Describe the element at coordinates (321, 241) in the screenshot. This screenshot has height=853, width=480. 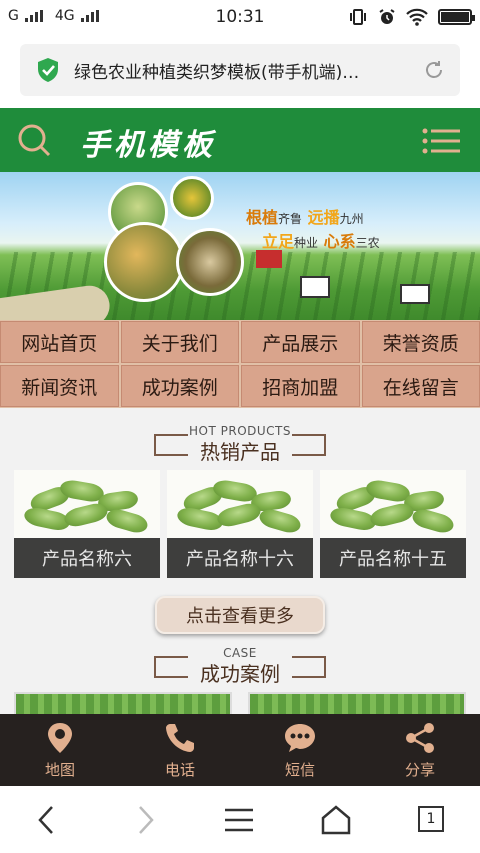
I see `banner-slogan-2: 立足种业 心系三农` at that location.